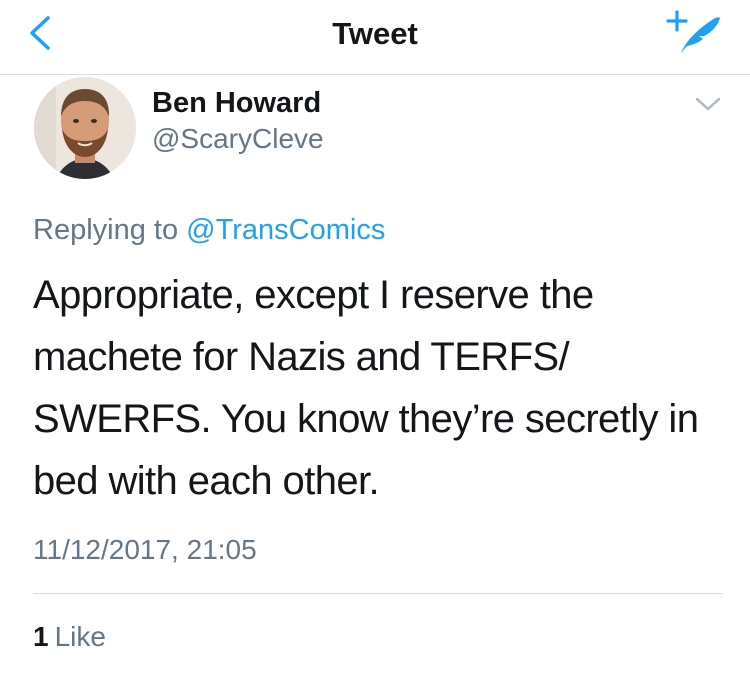 This screenshot has height=681, width=750. What do you see at coordinates (41, 636) in the screenshot?
I see `like-count: 1` at bounding box center [41, 636].